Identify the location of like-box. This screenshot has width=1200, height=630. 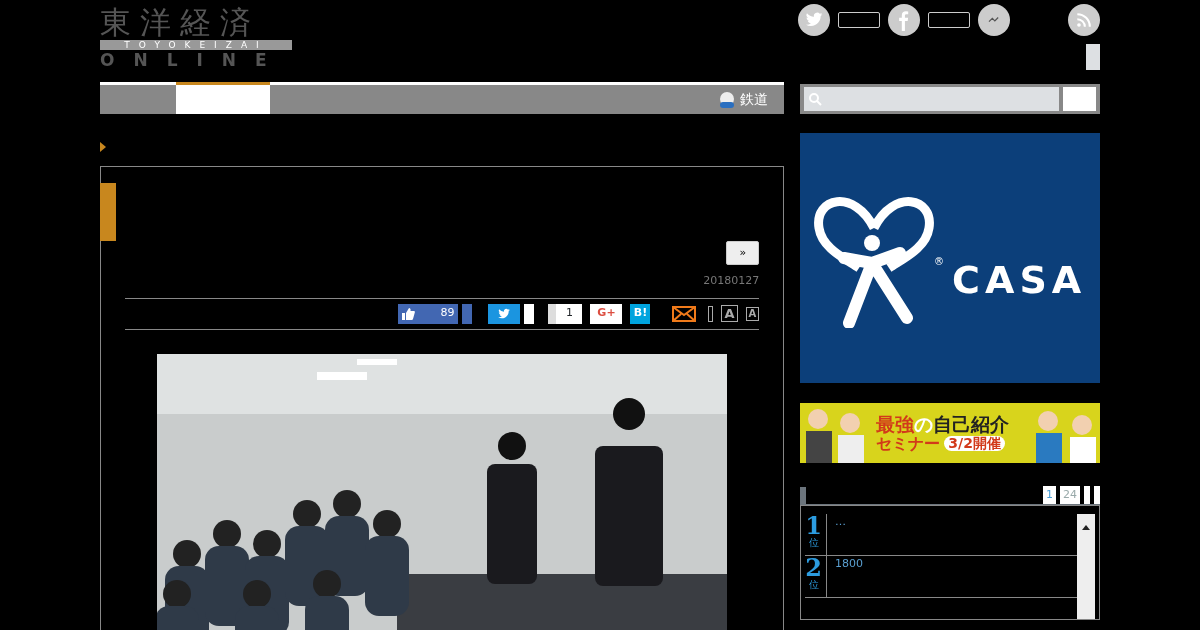
(467, 313).